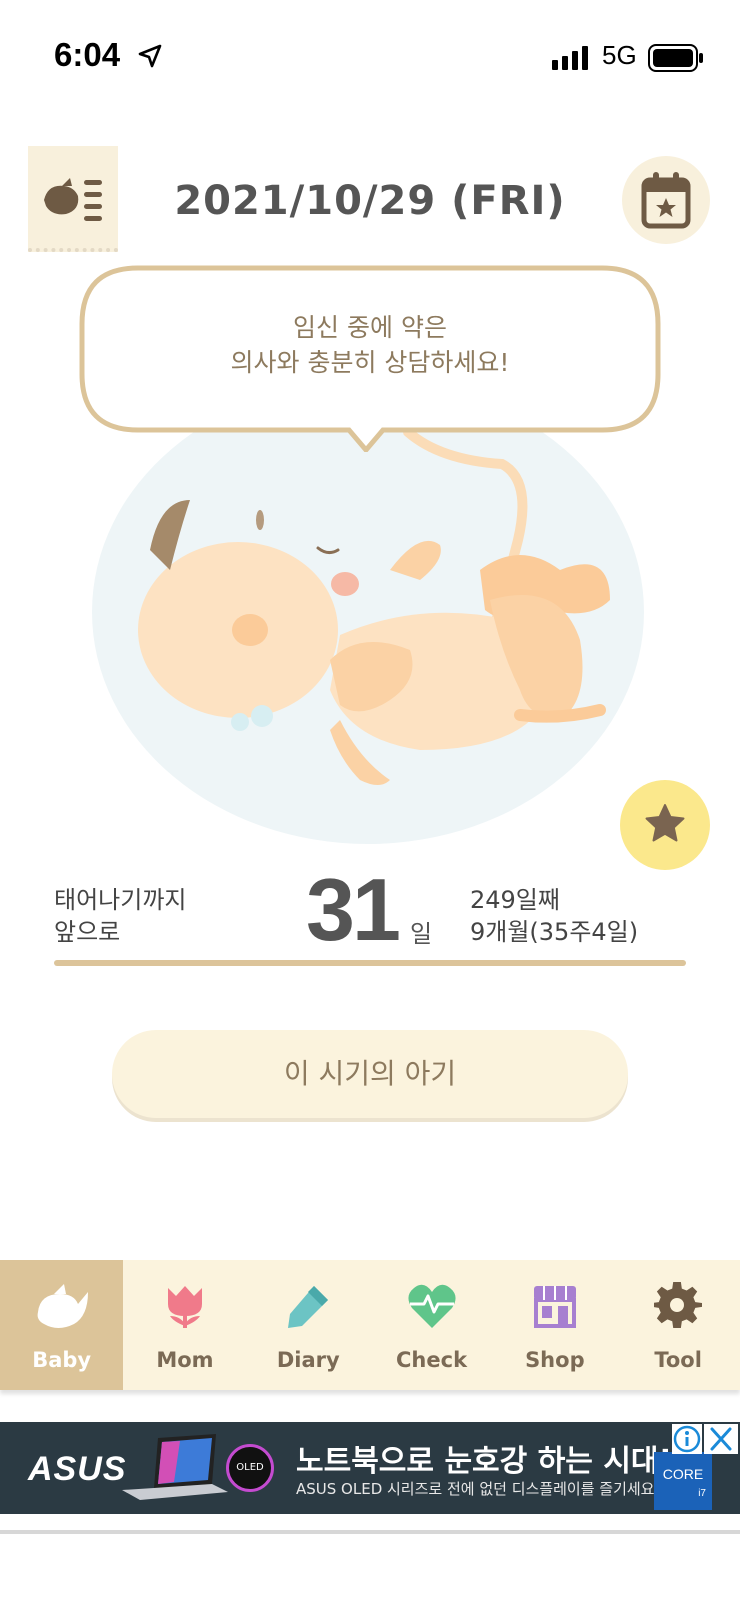 The image size is (740, 1602). I want to click on signal-icon, so click(570, 58).